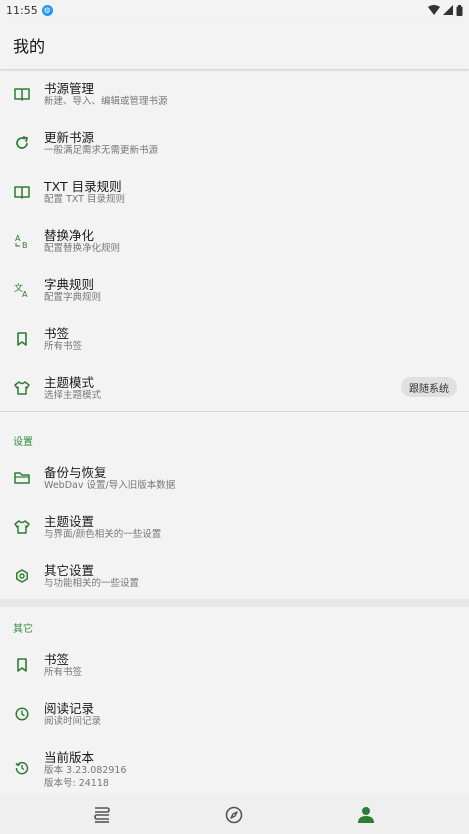 Image resolution: width=469 pixels, height=834 pixels. I want to click on item-subtitle: 选择主题模式, so click(73, 395).